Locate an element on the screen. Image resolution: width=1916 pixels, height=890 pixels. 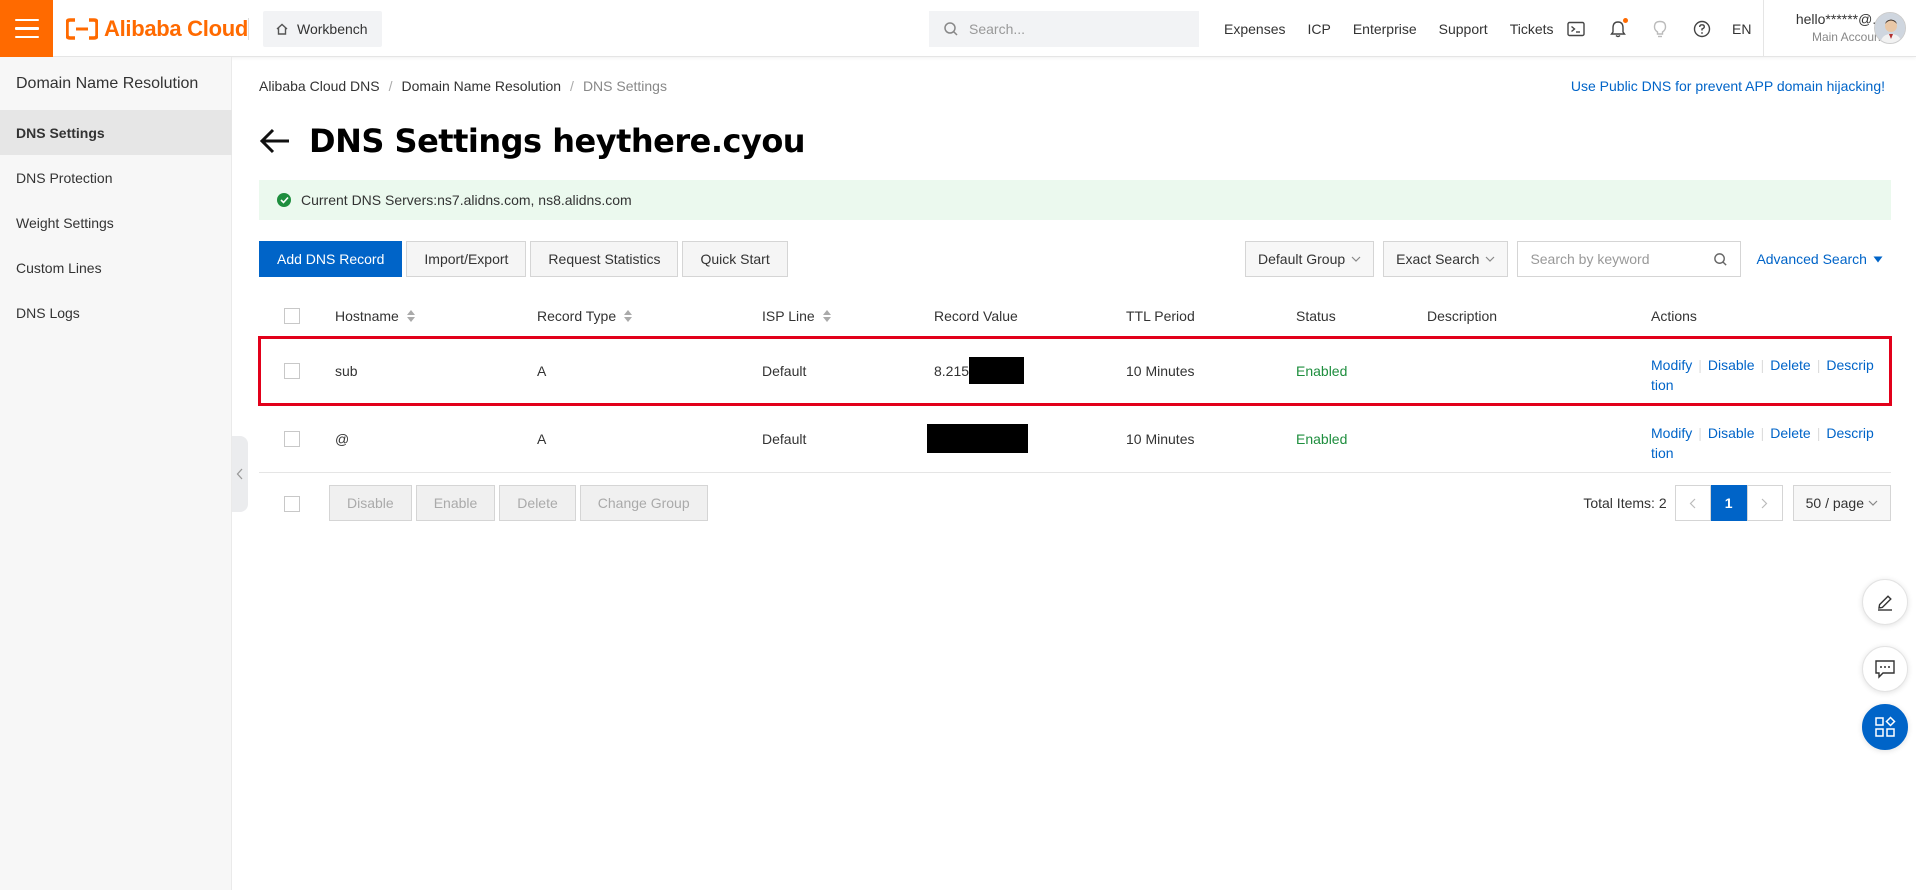
sidebar-collapse-handle is located at coordinates (240, 474).